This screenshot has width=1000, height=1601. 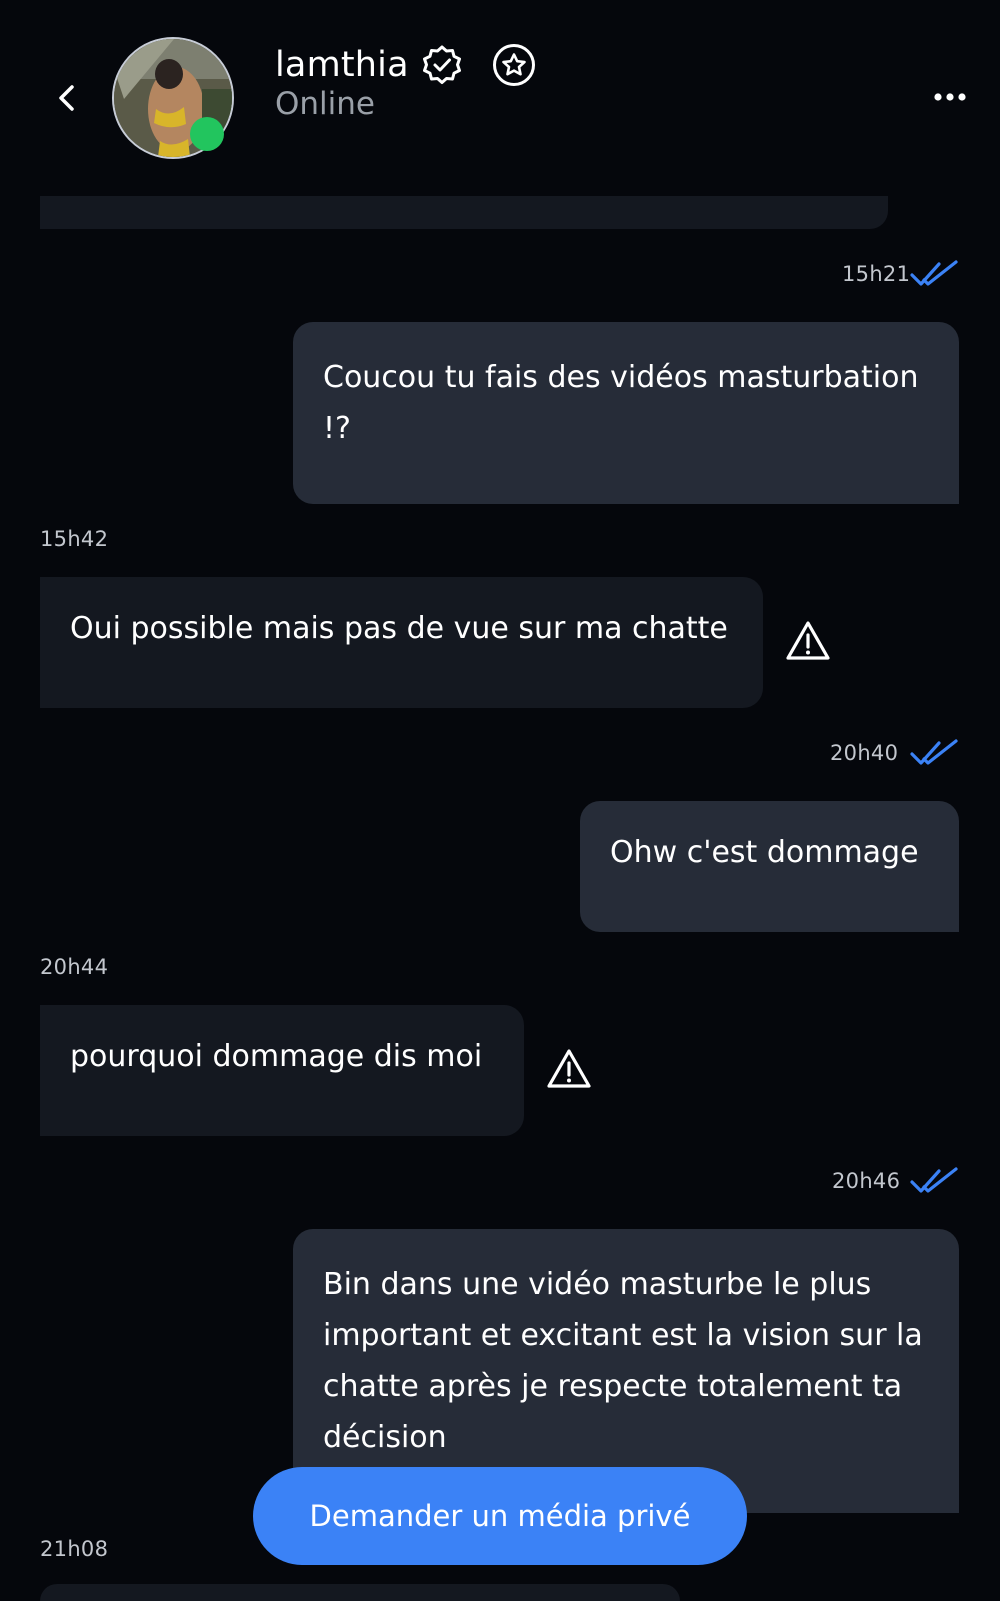 I want to click on incoming-message-bubble: pourquoi dommage dis moi, so click(x=282, y=1070).